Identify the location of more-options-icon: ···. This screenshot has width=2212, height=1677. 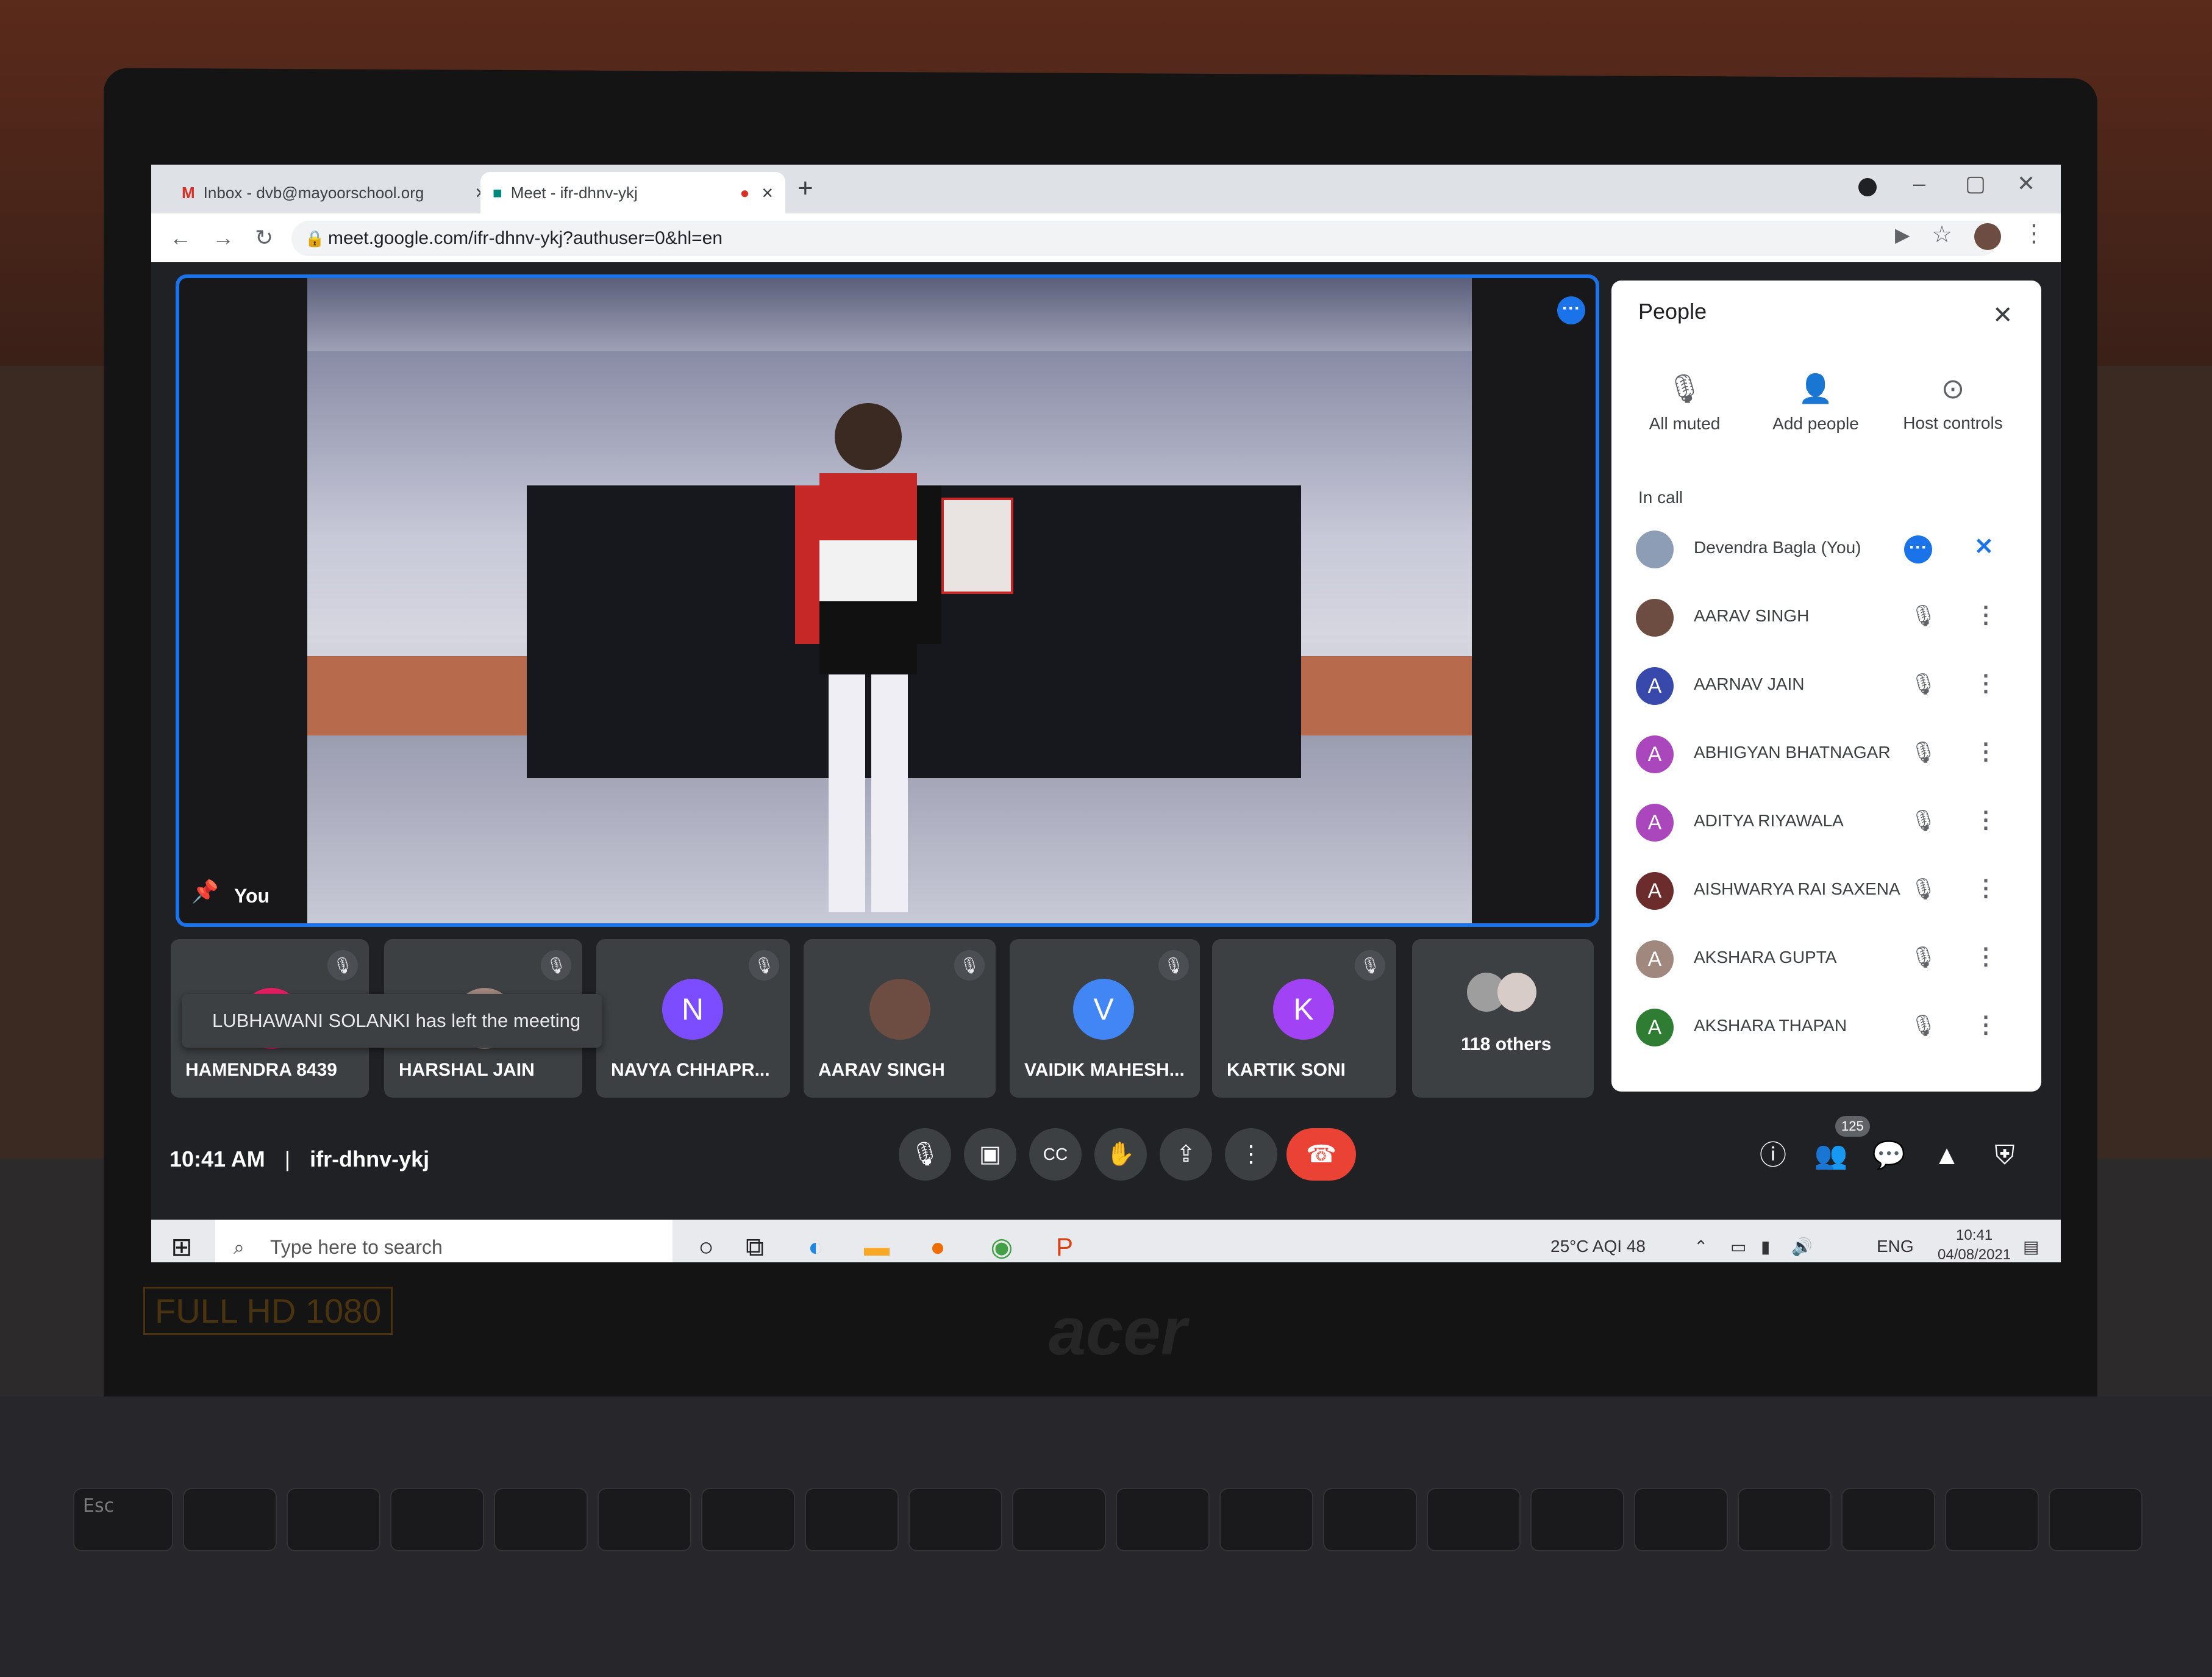
(1918, 549).